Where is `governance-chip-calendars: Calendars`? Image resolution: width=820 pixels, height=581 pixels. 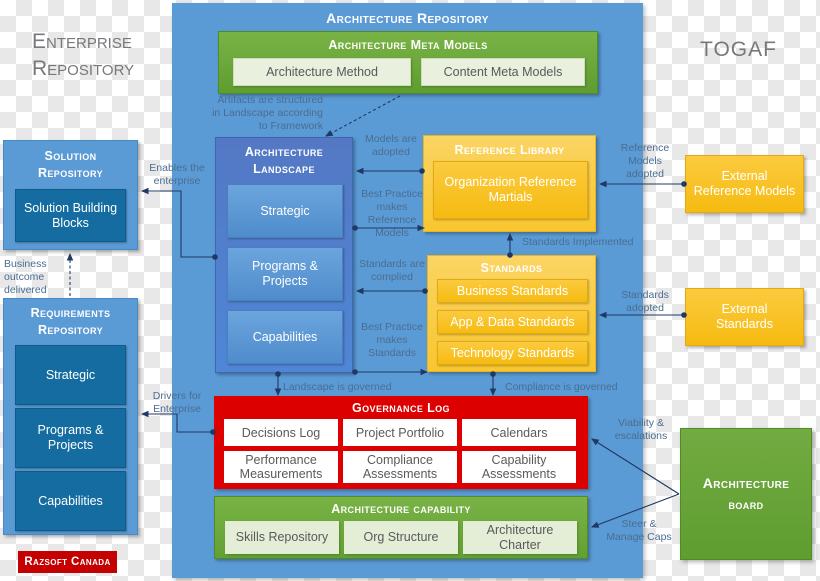
governance-chip-calendars: Calendars is located at coordinates (519, 432).